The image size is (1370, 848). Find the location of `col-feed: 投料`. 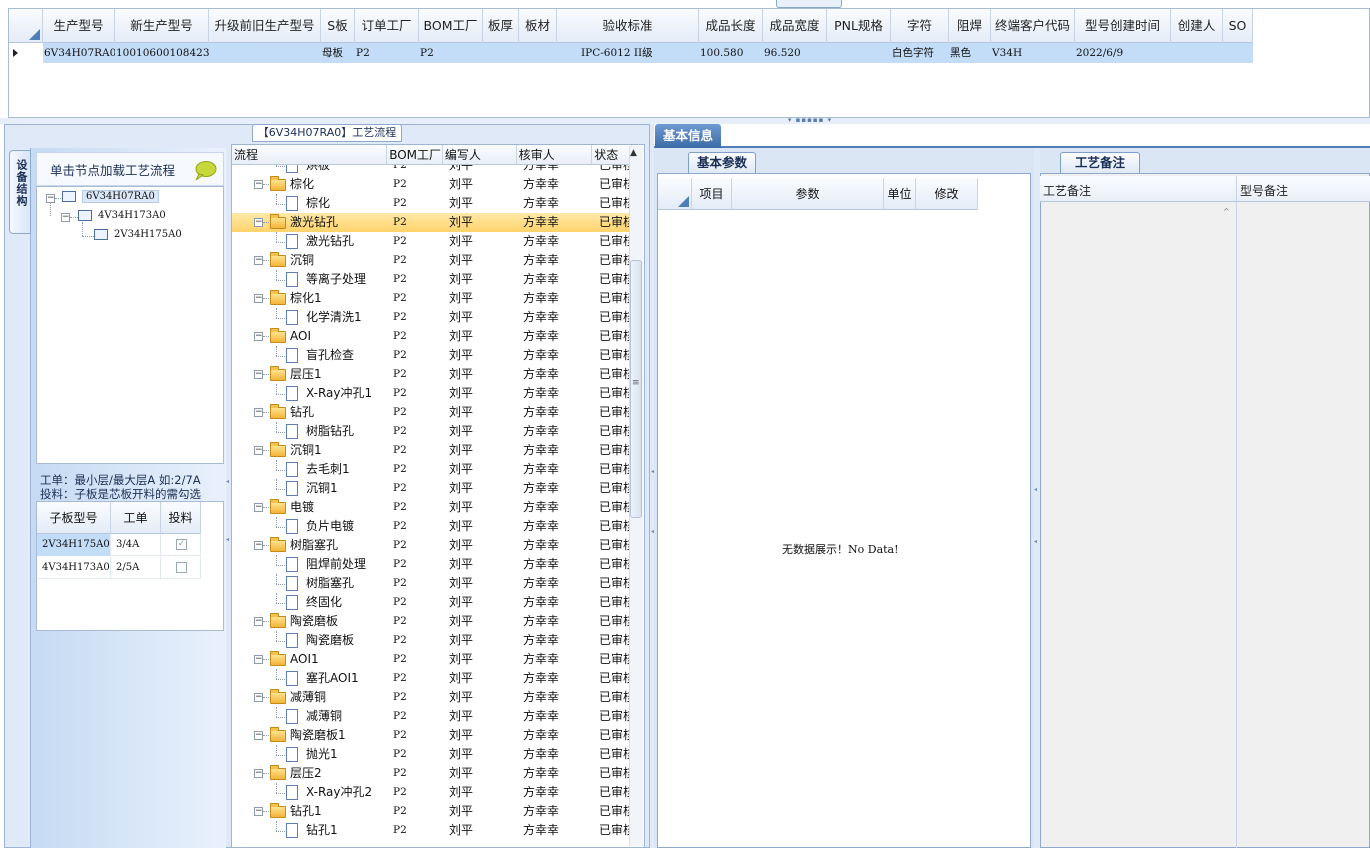

col-feed: 投料 is located at coordinates (181, 518).